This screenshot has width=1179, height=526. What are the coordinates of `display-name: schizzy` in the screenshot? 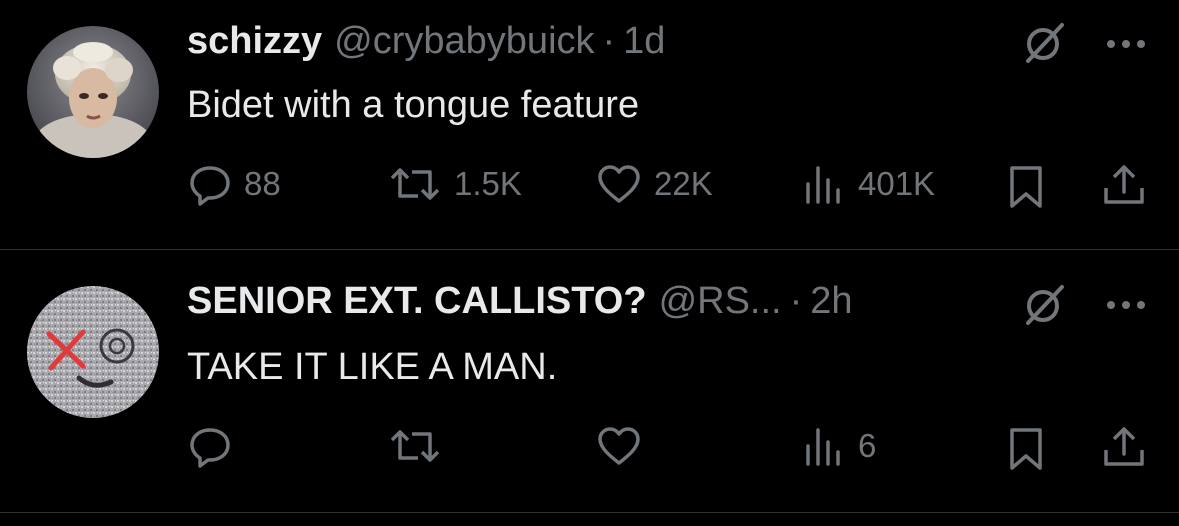 It's located at (254, 41).